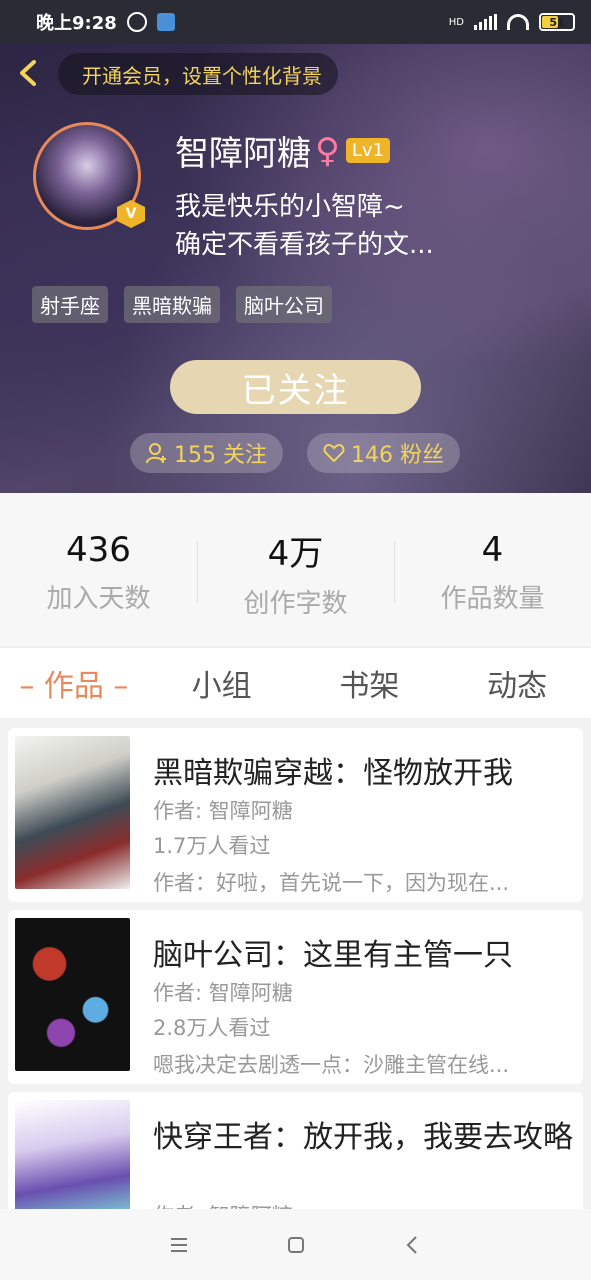  I want to click on bio-line: 我是快乐的小智障~, so click(290, 207).